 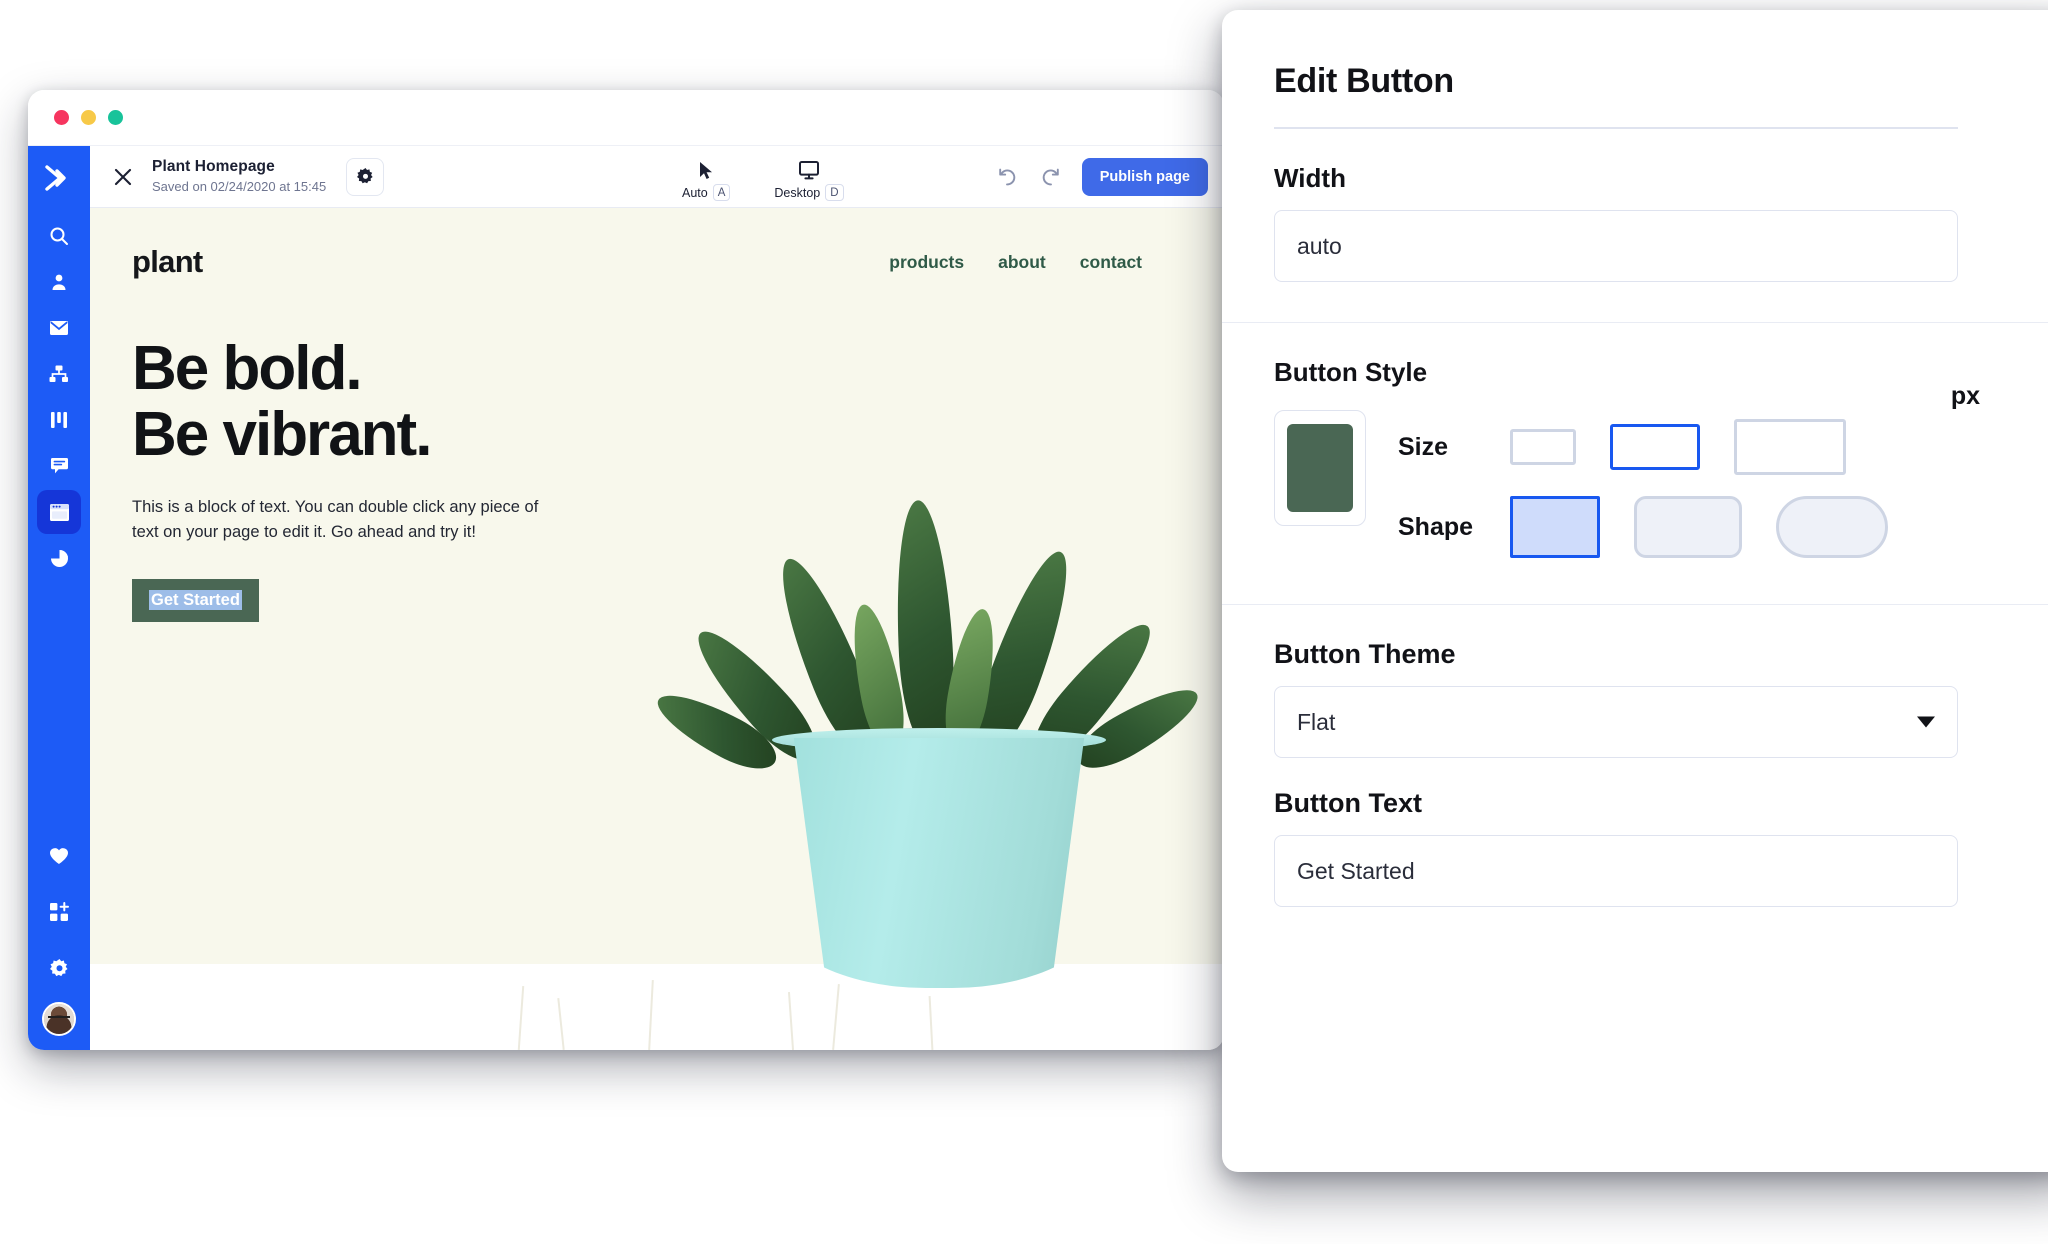 I want to click on site-nav-link-products: products, so click(x=926, y=262).